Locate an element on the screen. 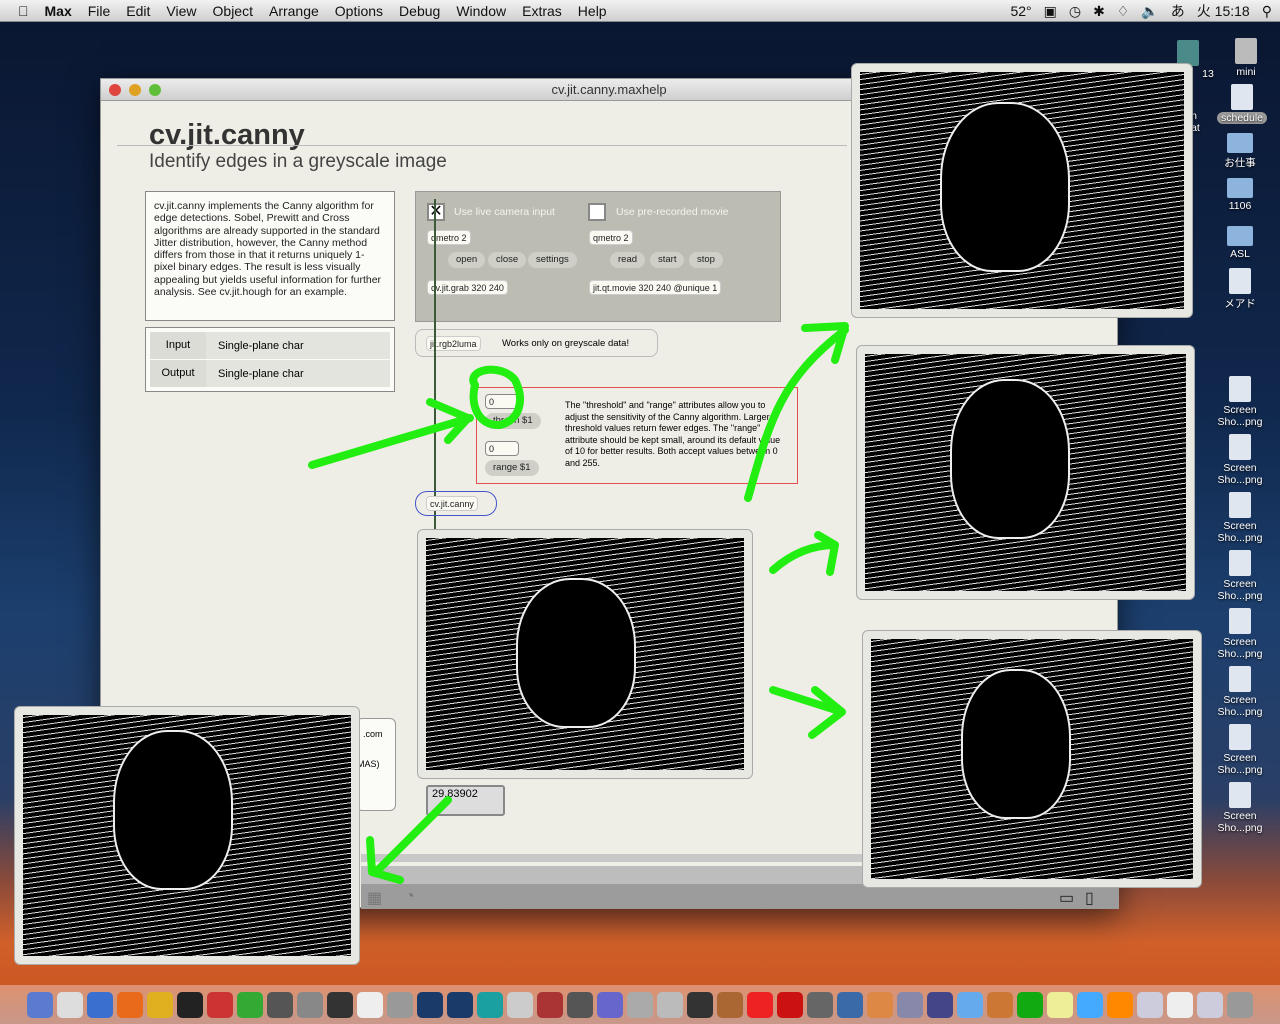  arrow-to-threshold is located at coordinates (391, 433).